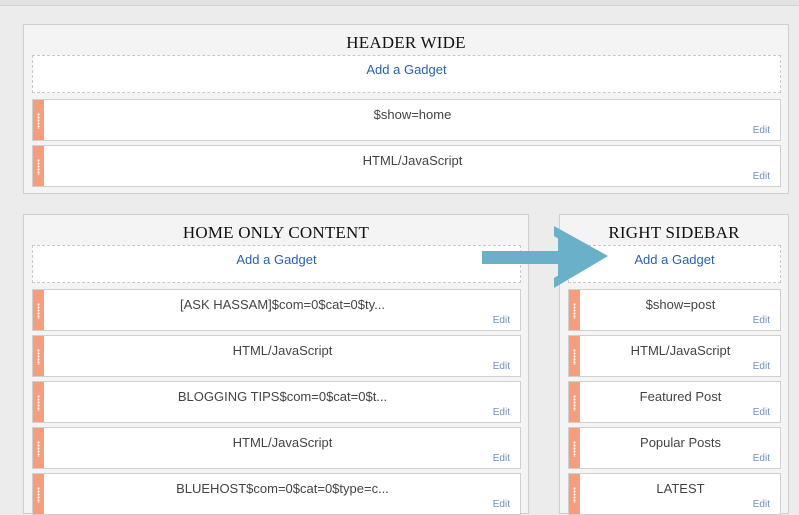 The height and width of the screenshot is (515, 799). I want to click on gadget-item: BLUEHOST$com=0$cat=0$type=c... Edit, so click(276, 494).